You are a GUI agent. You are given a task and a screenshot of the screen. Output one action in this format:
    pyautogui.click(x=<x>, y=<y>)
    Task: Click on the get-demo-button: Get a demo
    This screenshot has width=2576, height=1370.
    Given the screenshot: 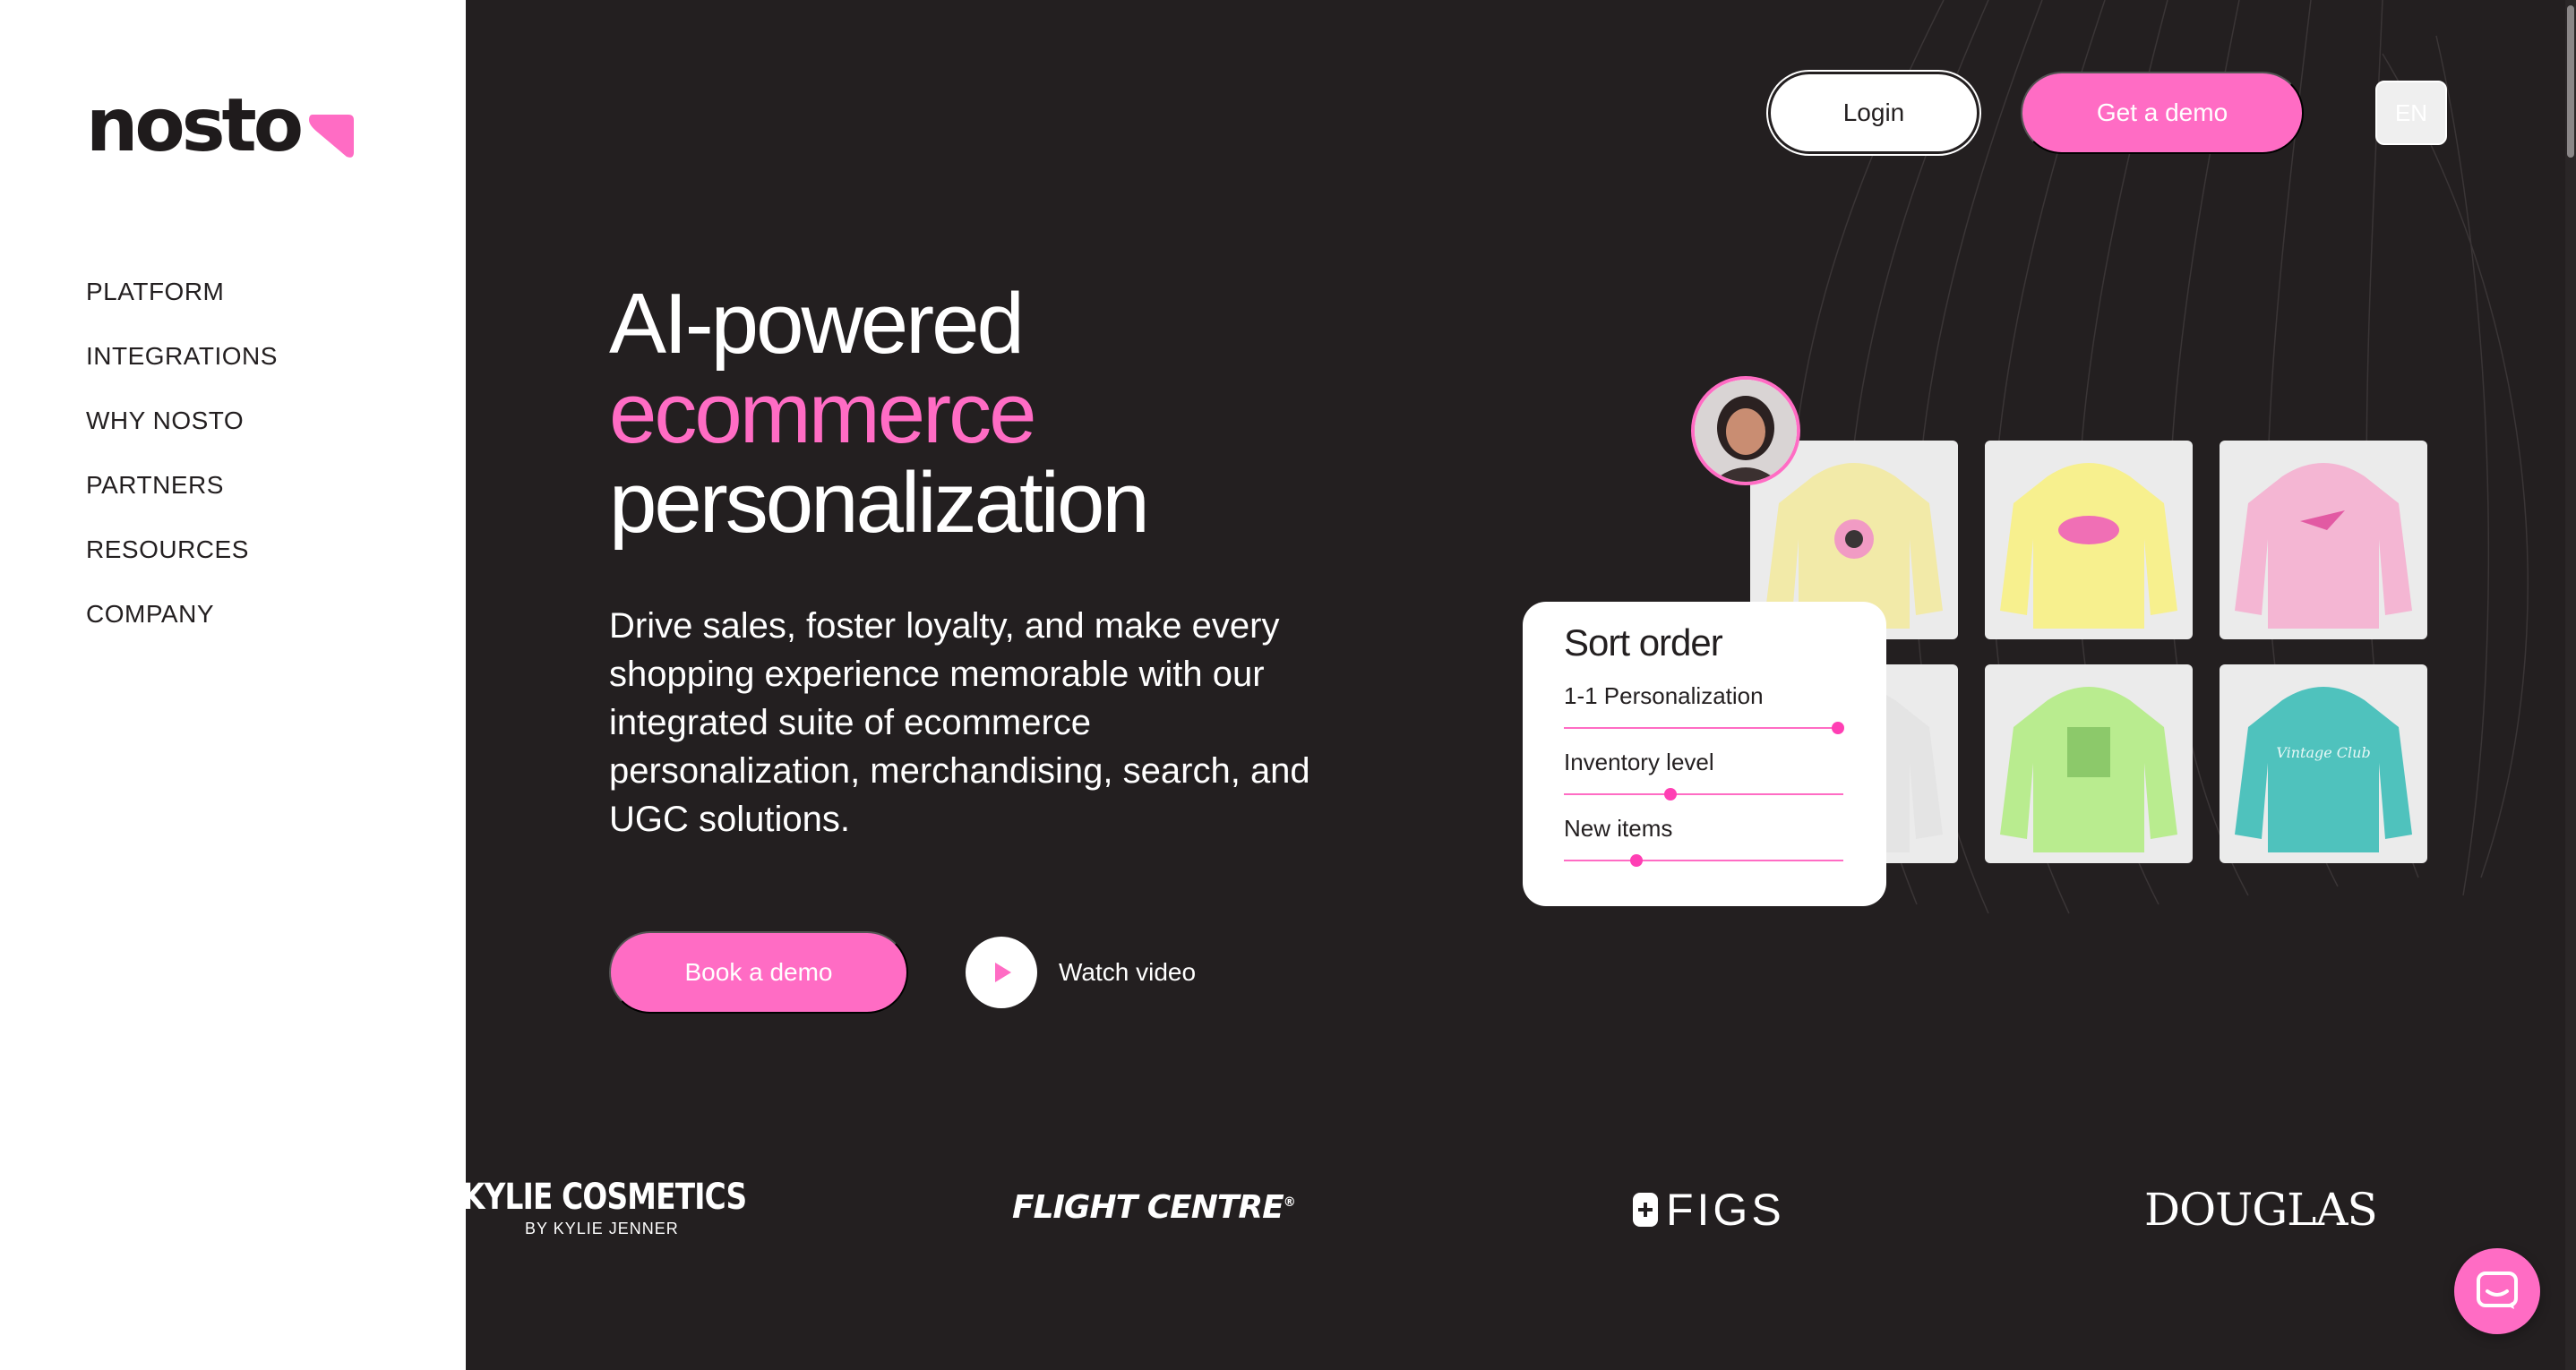 What is the action you would take?
    pyautogui.click(x=2162, y=113)
    